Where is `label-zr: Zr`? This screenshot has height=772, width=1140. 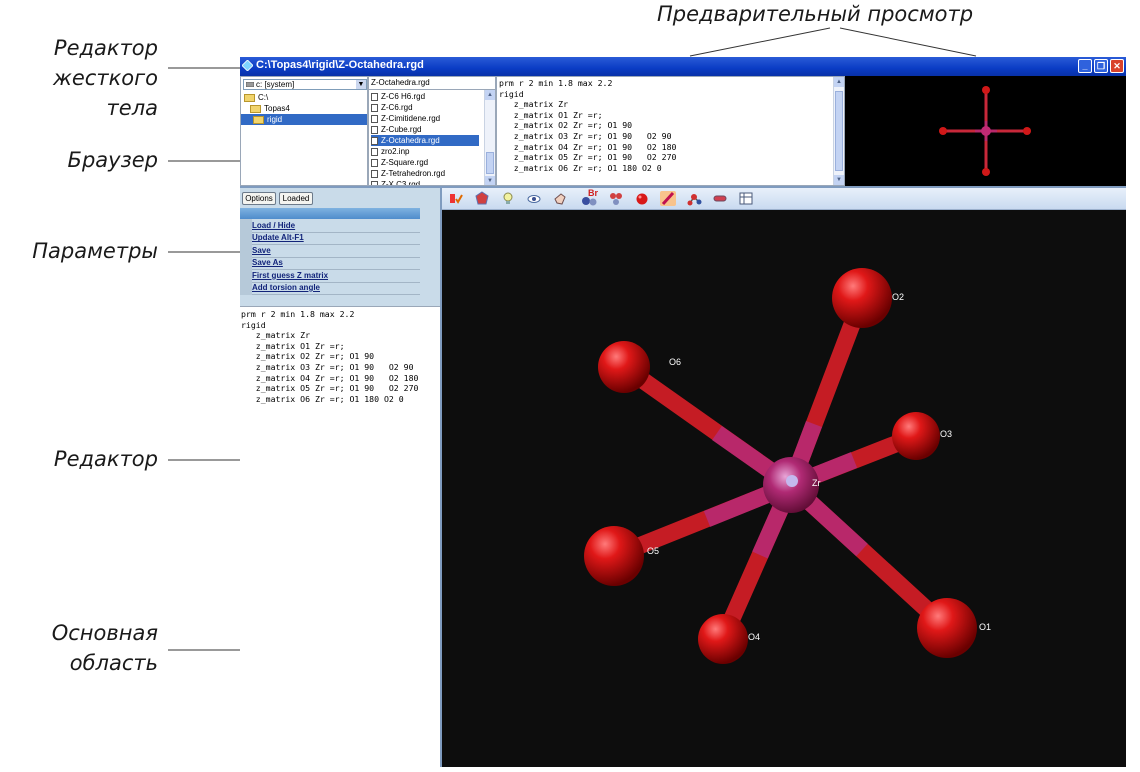 label-zr: Zr is located at coordinates (816, 483).